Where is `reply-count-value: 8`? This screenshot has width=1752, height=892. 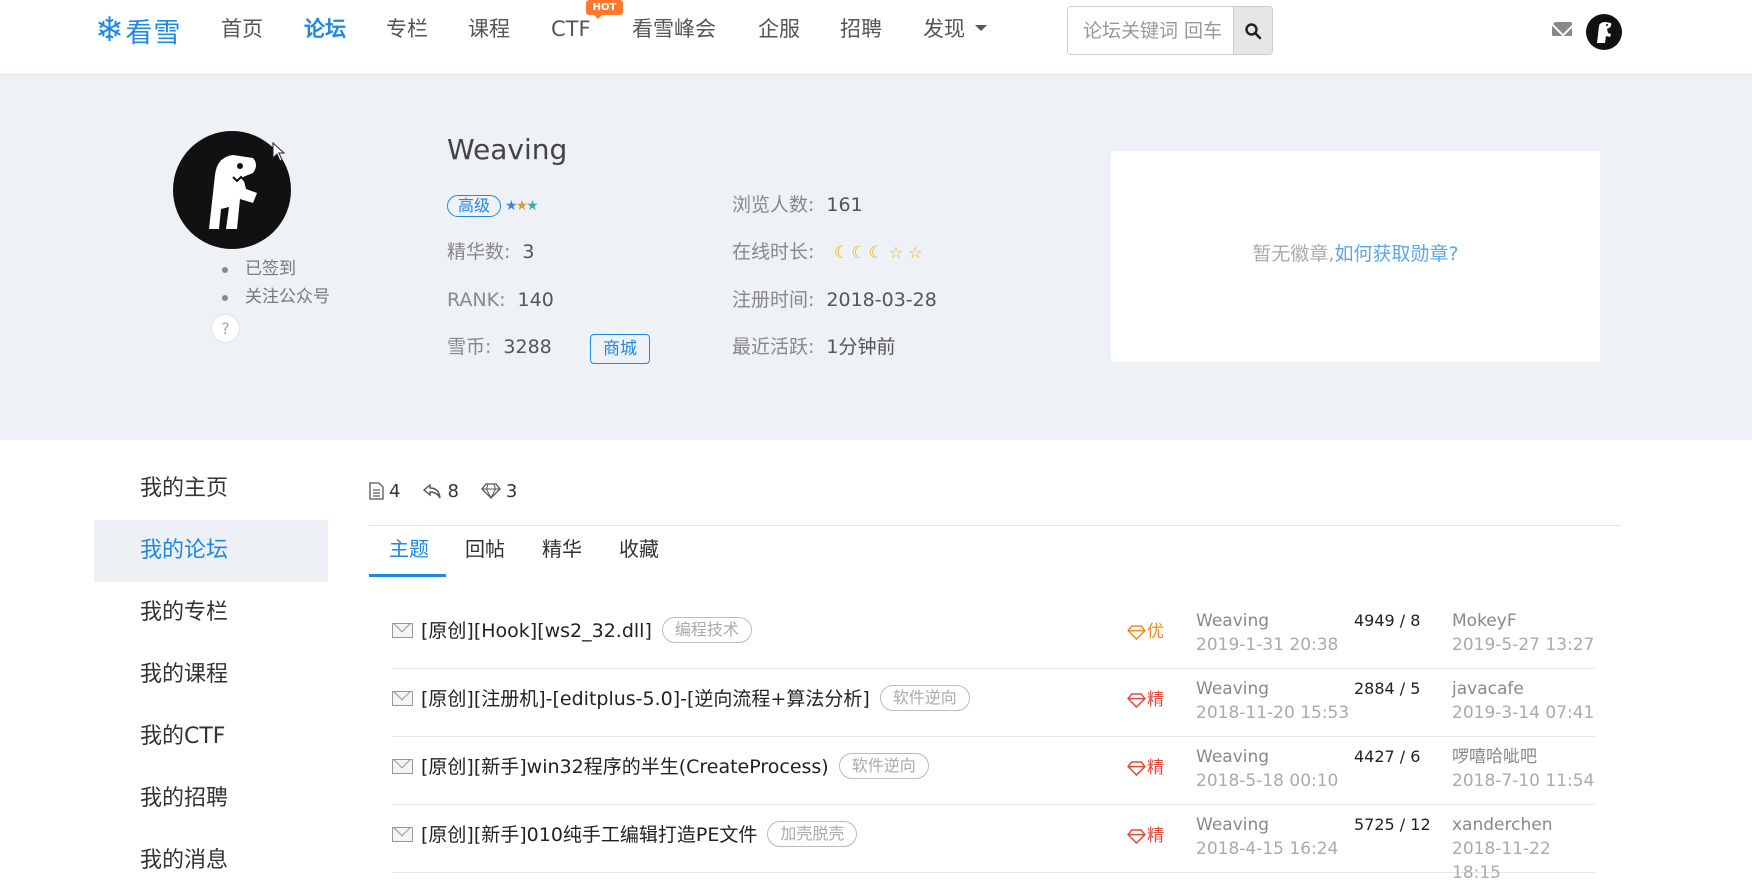 reply-count-value: 8 is located at coordinates (453, 491).